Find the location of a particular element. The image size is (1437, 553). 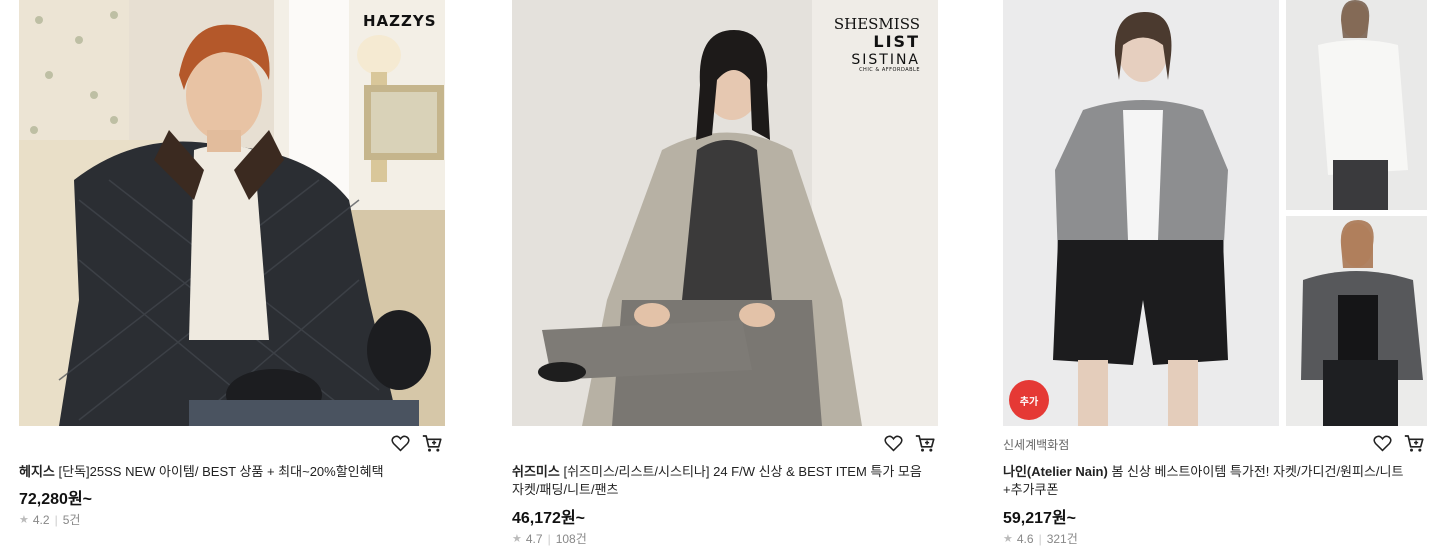

rating-score: 4.7 is located at coordinates (534, 538).